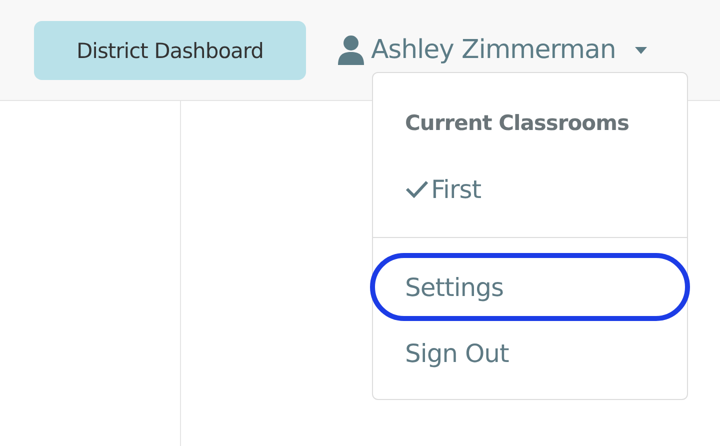 This screenshot has width=720, height=446. I want to click on district-dashboard-button: District Dashboard, so click(170, 50).